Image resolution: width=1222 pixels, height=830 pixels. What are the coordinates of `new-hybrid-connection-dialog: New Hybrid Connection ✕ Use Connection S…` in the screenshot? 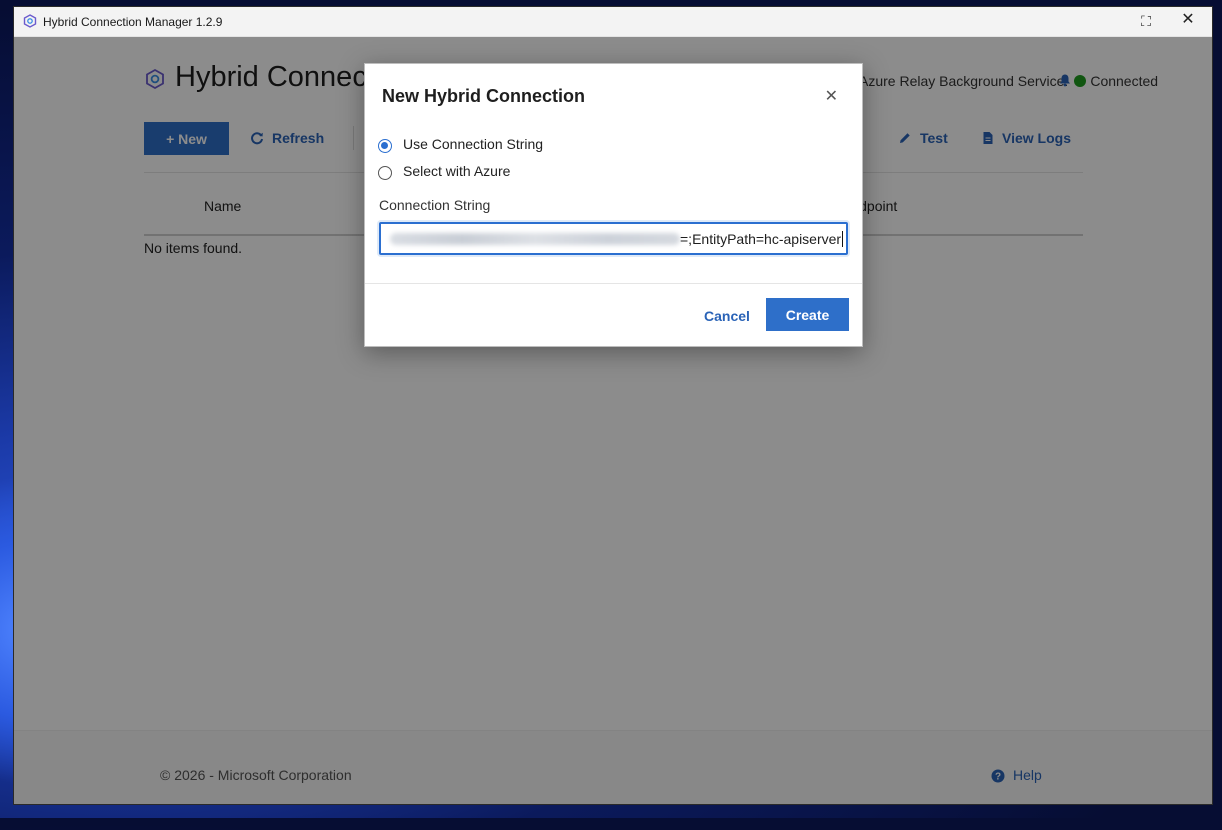 It's located at (613, 205).